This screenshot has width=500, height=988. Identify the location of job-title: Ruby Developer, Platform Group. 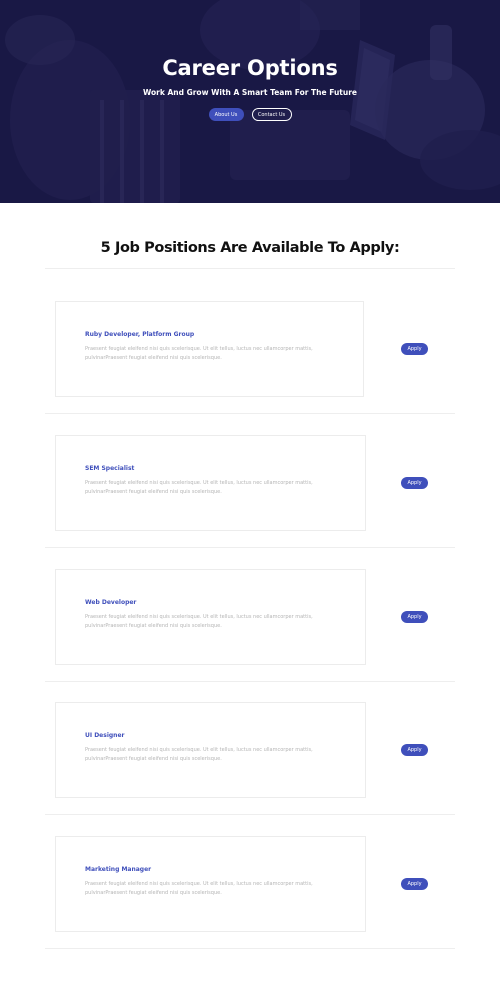
(140, 334).